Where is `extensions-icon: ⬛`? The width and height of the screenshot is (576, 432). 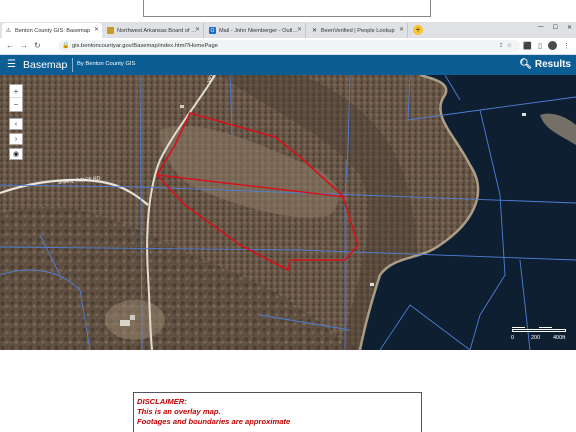
extensions-icon: ⬛ is located at coordinates (527, 46).